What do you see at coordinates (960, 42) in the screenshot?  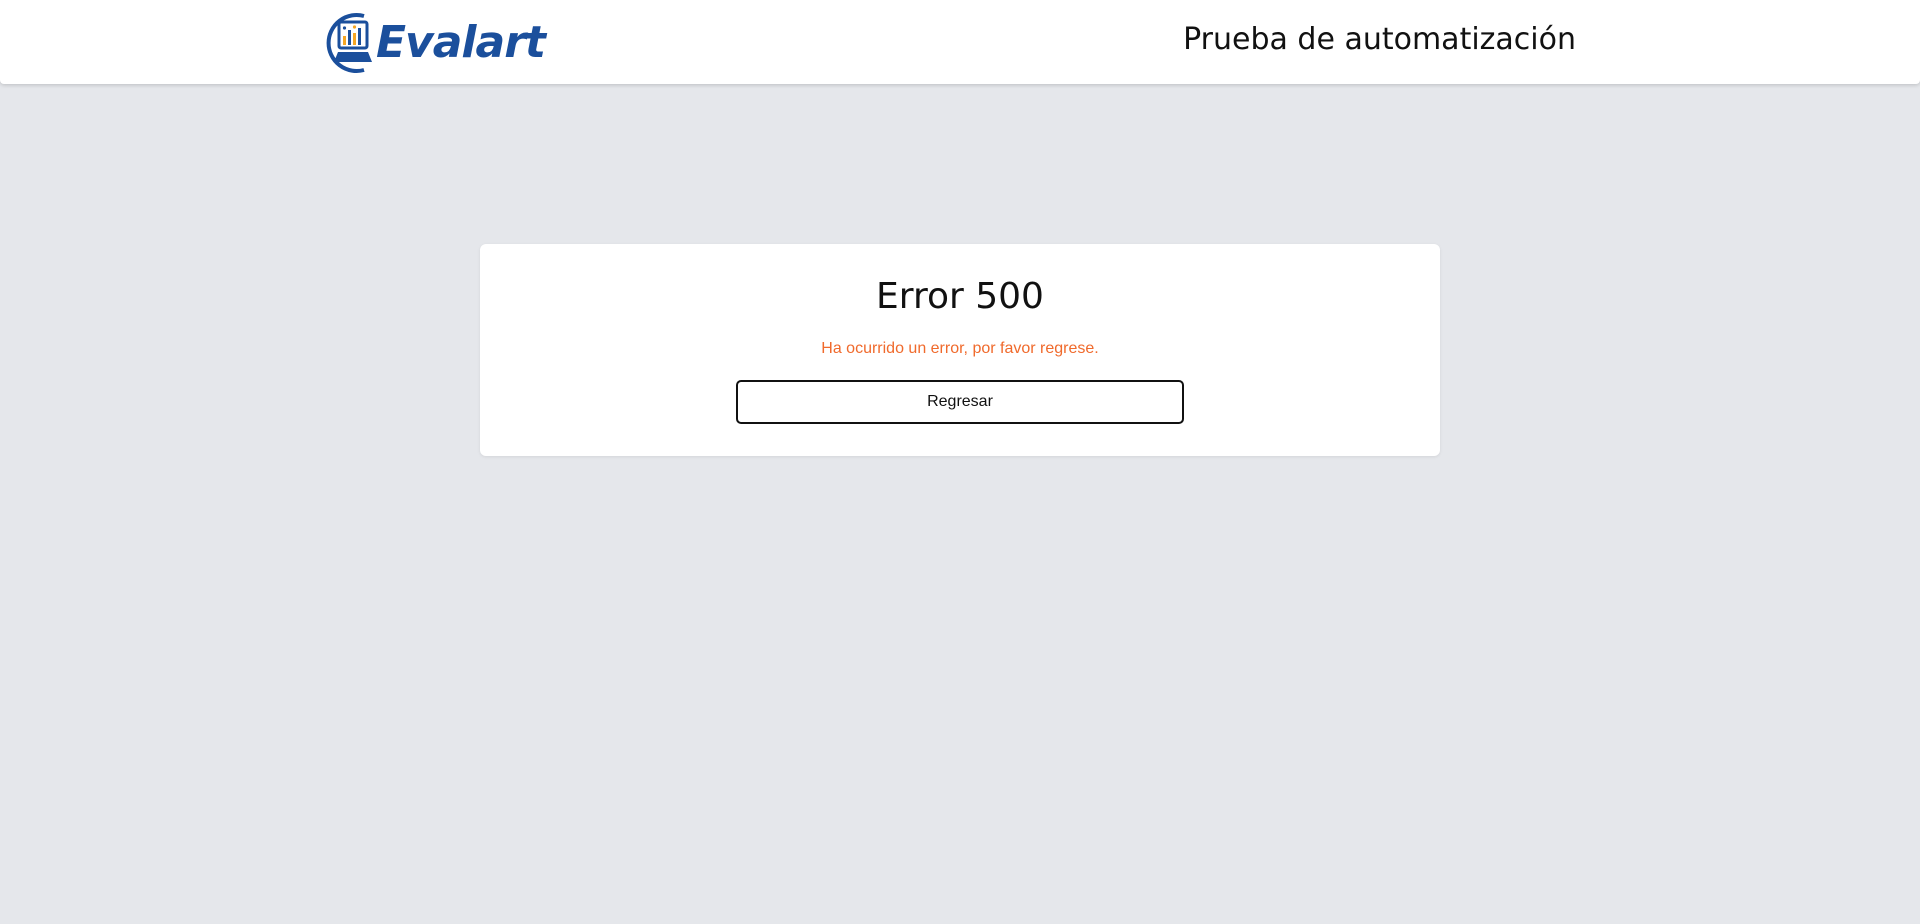 I see `top-header: Evalart Prueba de automatización` at bounding box center [960, 42].